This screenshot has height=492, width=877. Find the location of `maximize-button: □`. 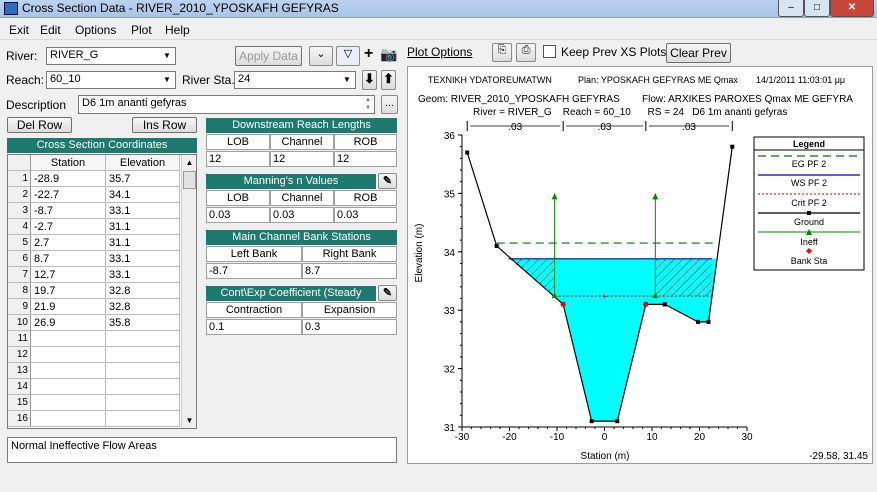

maximize-button: □ is located at coordinates (817, 8).